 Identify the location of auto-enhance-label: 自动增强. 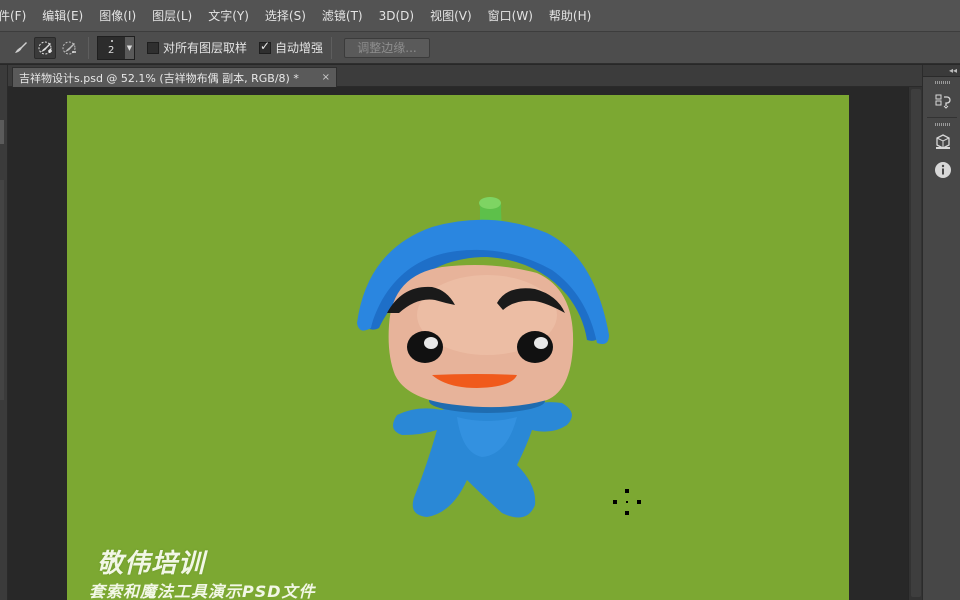
(299, 48).